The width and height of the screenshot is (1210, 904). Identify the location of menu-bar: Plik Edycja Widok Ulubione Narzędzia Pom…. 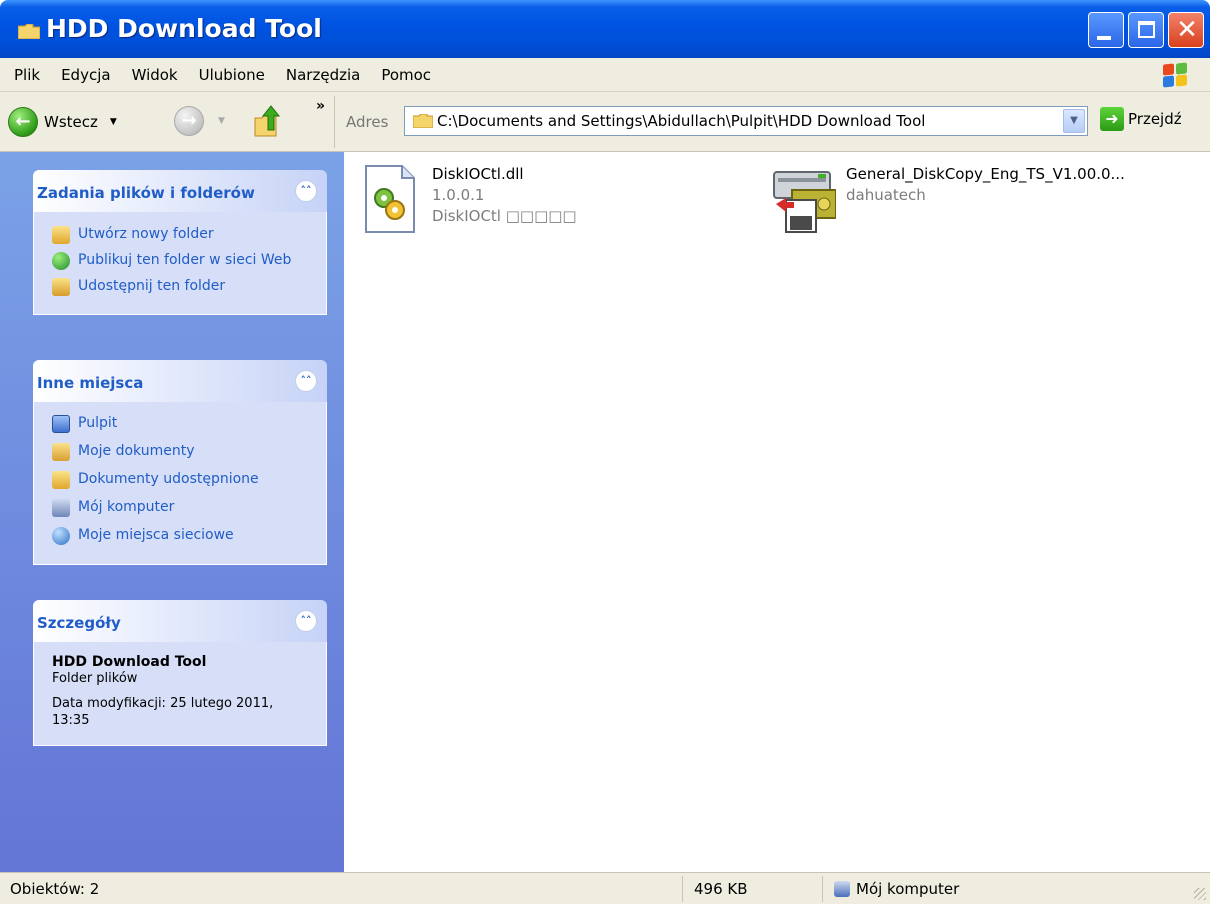
(605, 75).